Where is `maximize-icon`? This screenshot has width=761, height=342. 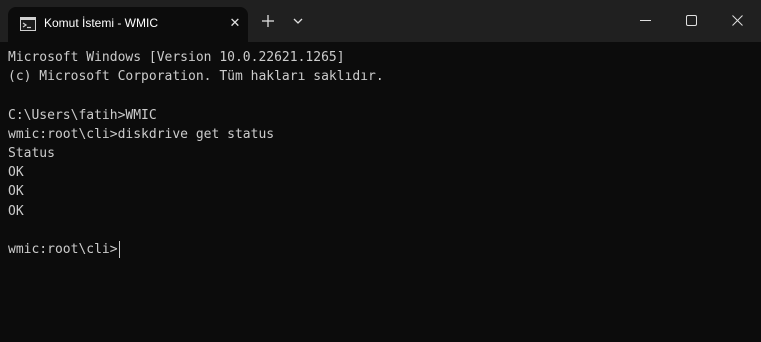 maximize-icon is located at coordinates (691, 20).